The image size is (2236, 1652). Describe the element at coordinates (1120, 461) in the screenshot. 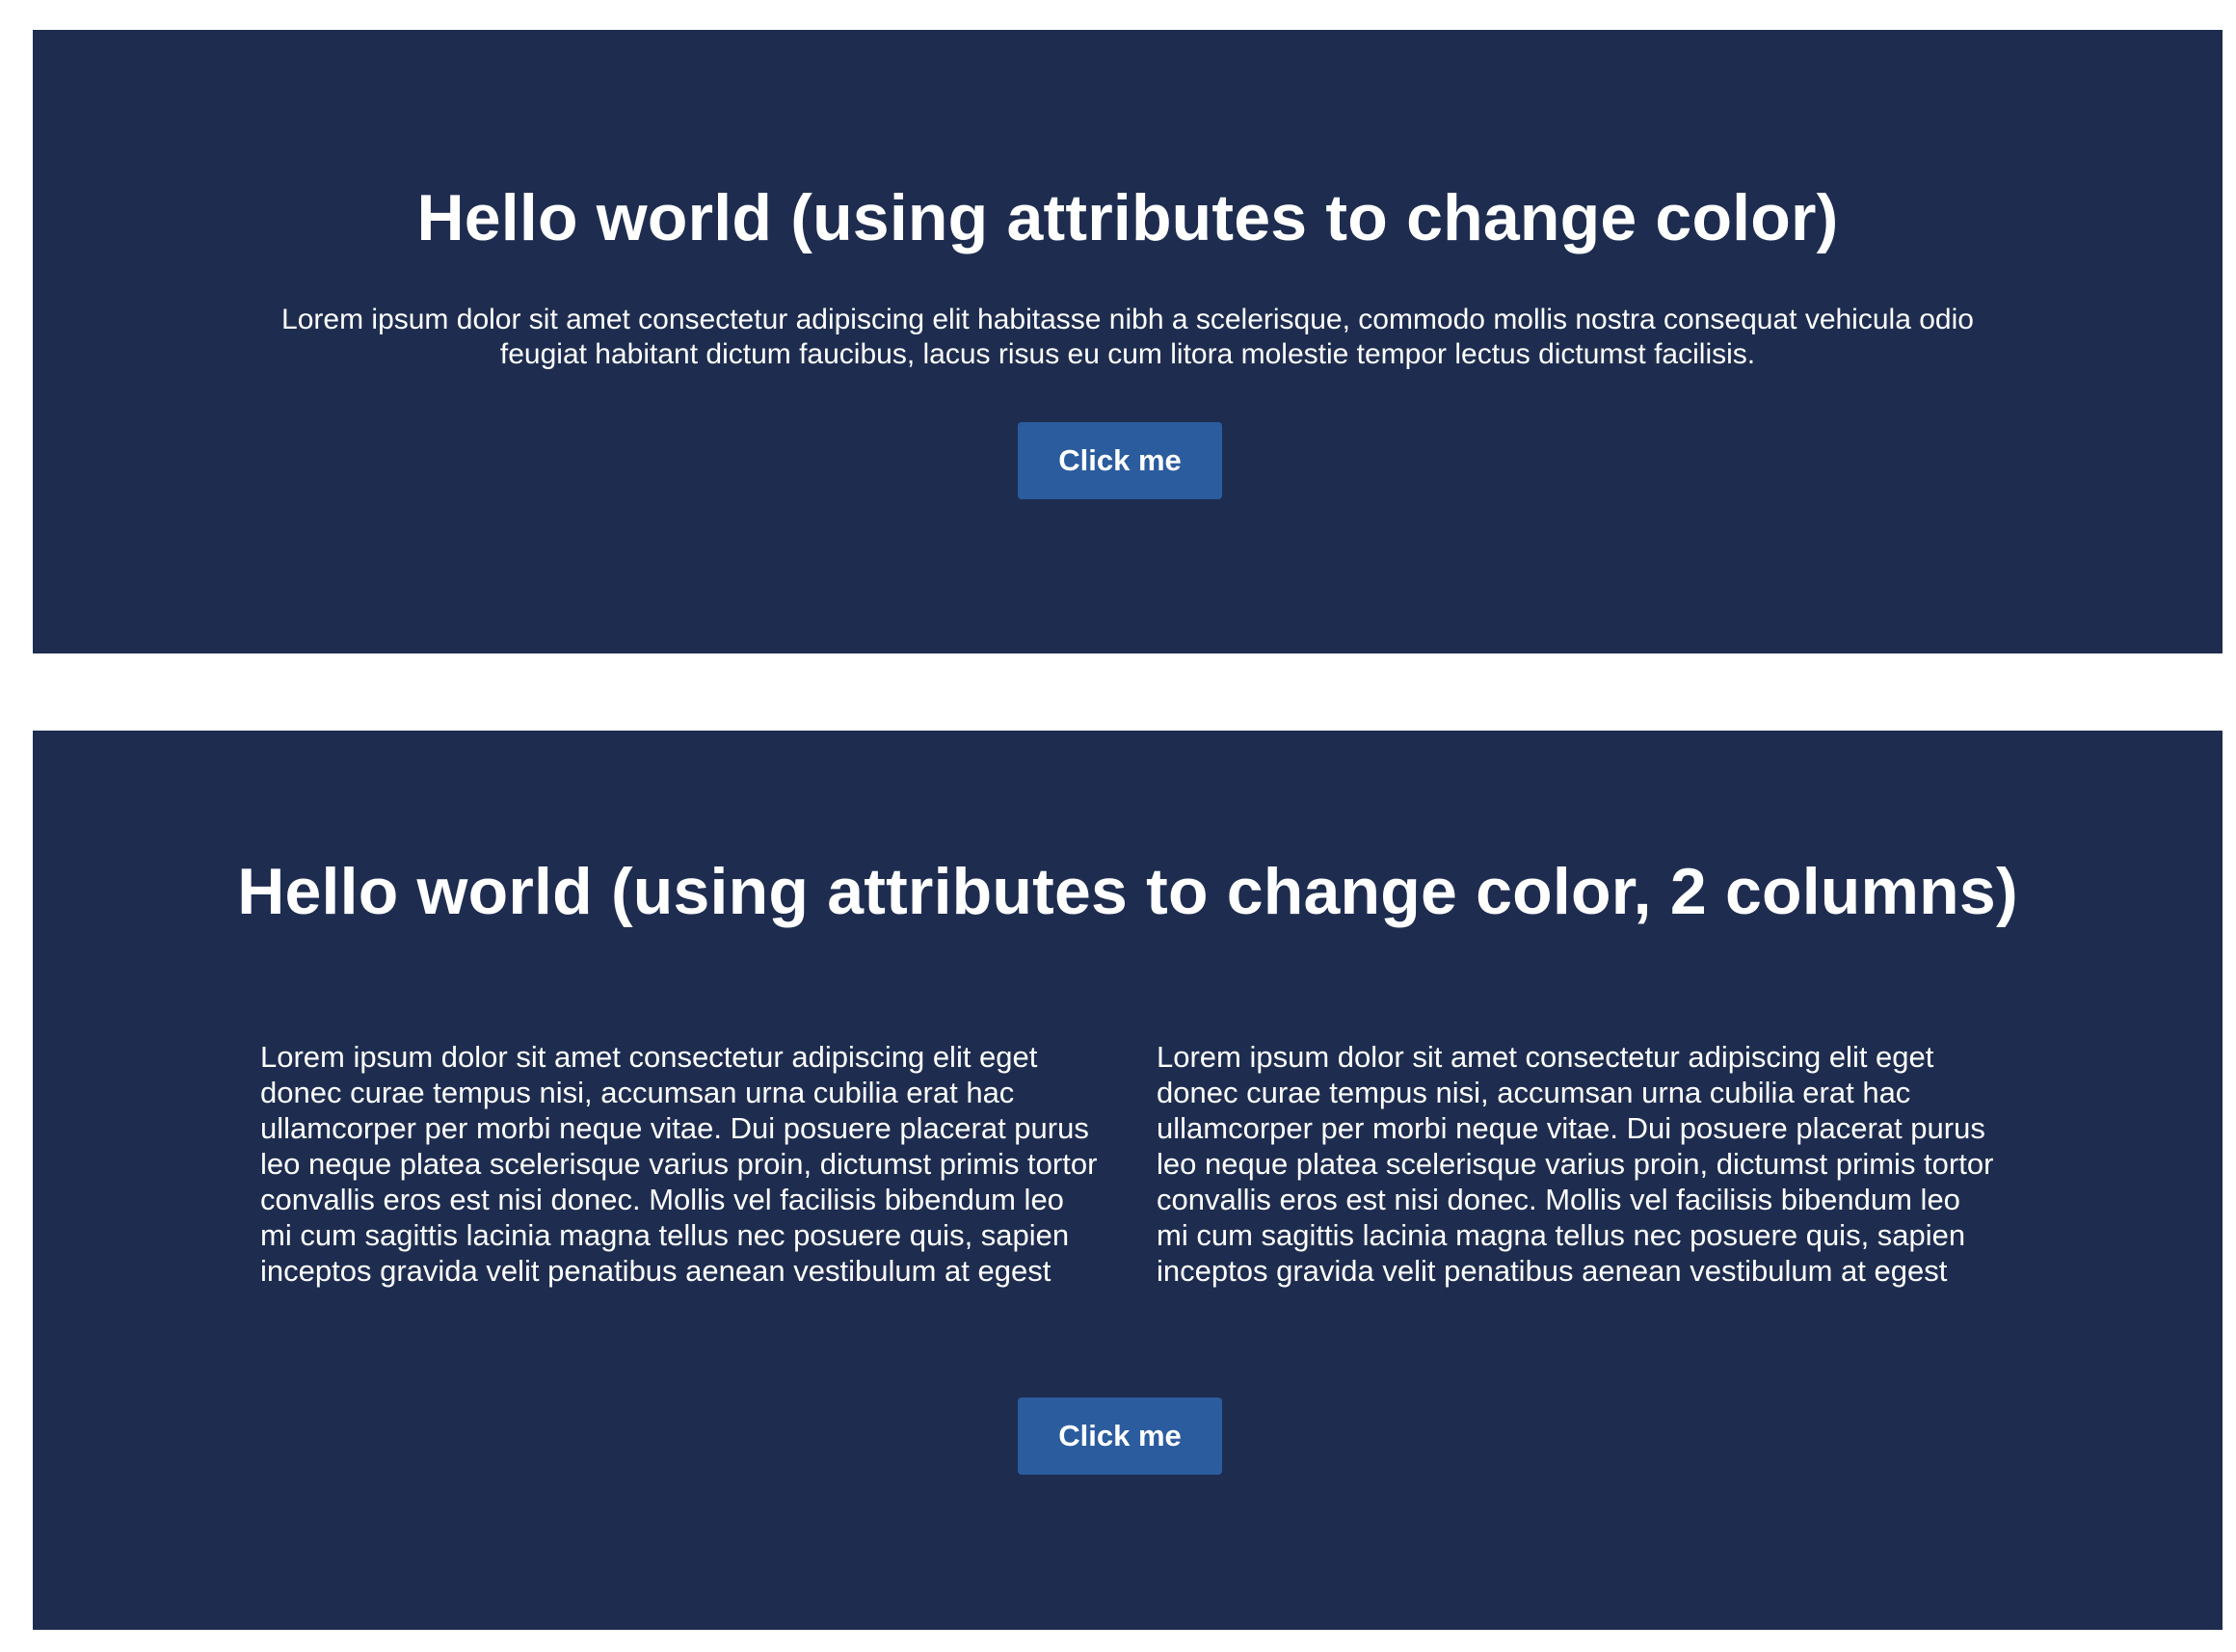

I see `click-me-button: Click me` at that location.